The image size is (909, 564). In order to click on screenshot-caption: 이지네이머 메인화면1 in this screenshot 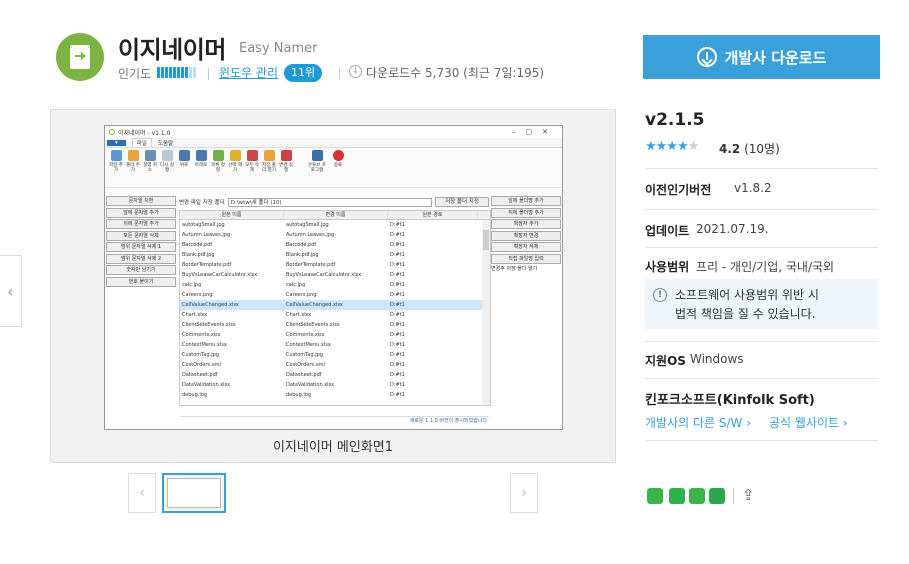, I will do `click(333, 447)`.